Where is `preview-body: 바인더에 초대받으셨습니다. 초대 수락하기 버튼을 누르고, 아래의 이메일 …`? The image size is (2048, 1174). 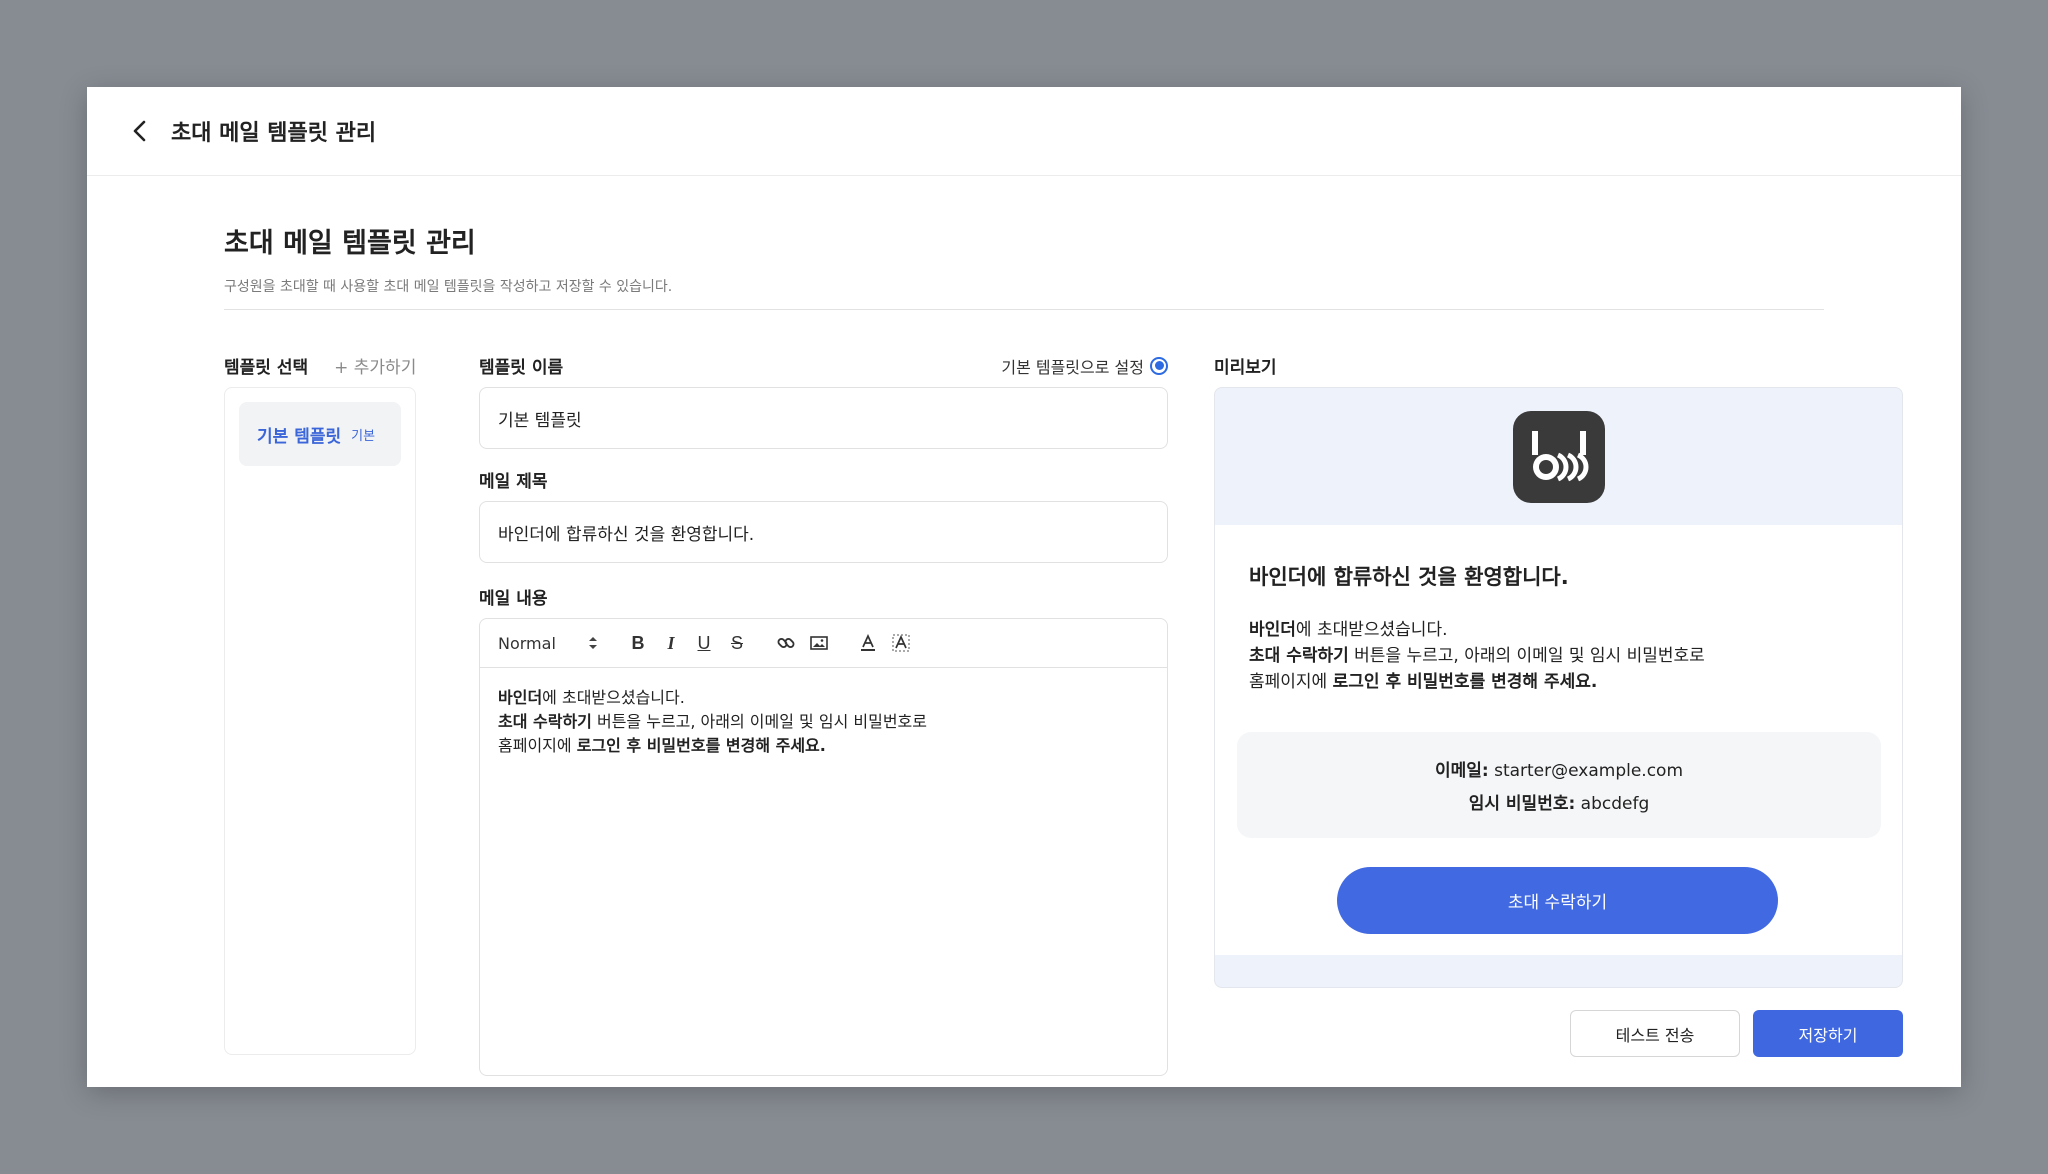
preview-body: 바인더에 초대받으셨습니다. 초대 수락하기 버튼을 누르고, 아래의 이메일 … is located at coordinates (1477, 656).